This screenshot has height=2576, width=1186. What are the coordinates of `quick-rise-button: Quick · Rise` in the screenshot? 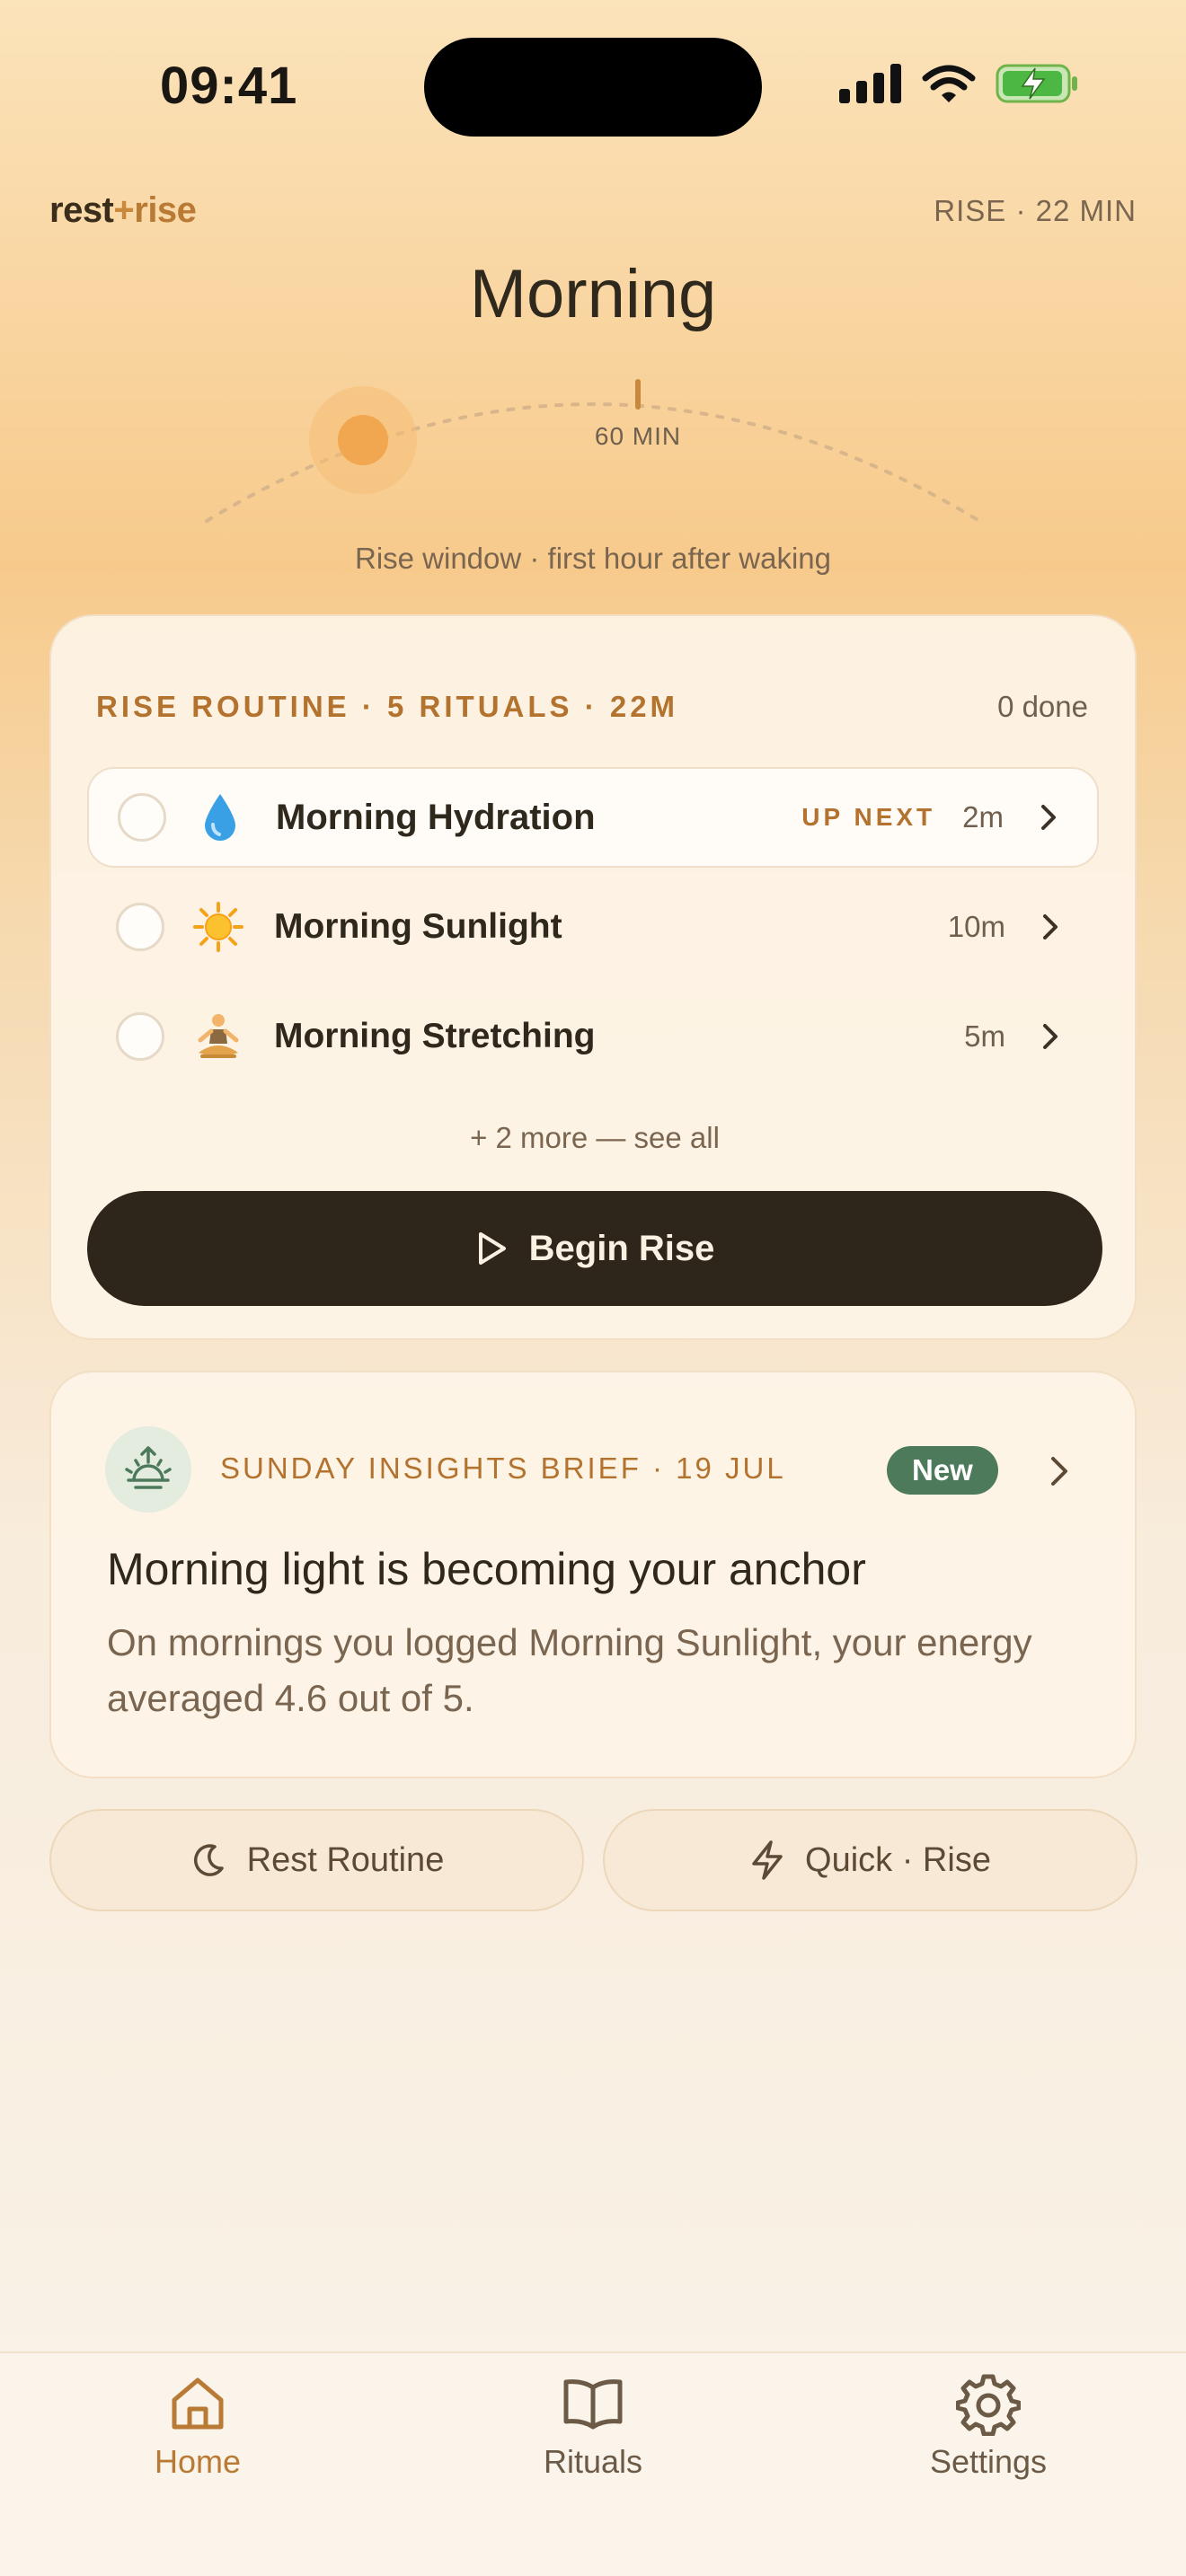 It's located at (870, 1860).